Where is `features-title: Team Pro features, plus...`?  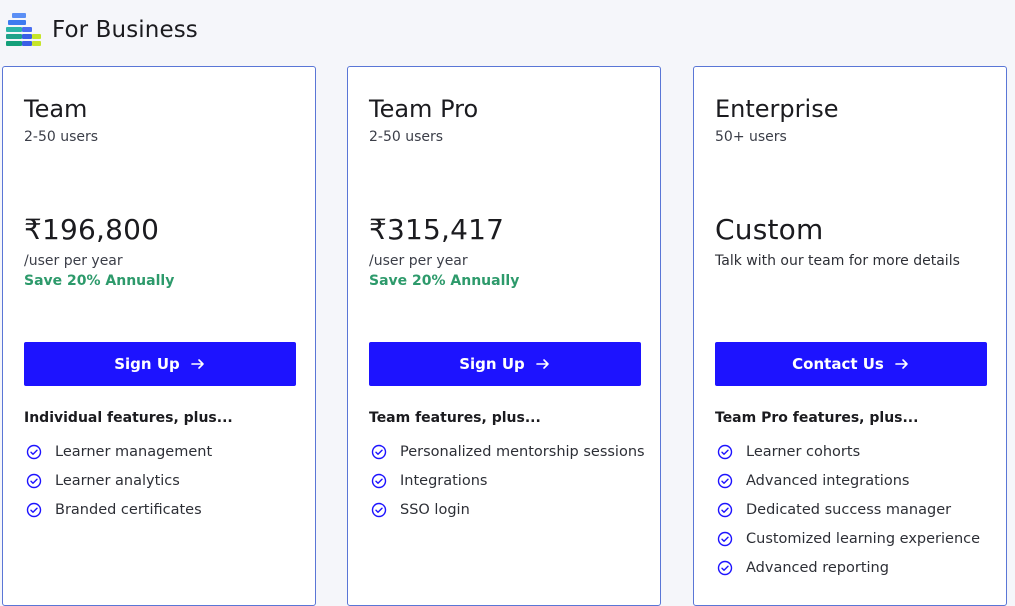 features-title: Team Pro features, plus... is located at coordinates (817, 418).